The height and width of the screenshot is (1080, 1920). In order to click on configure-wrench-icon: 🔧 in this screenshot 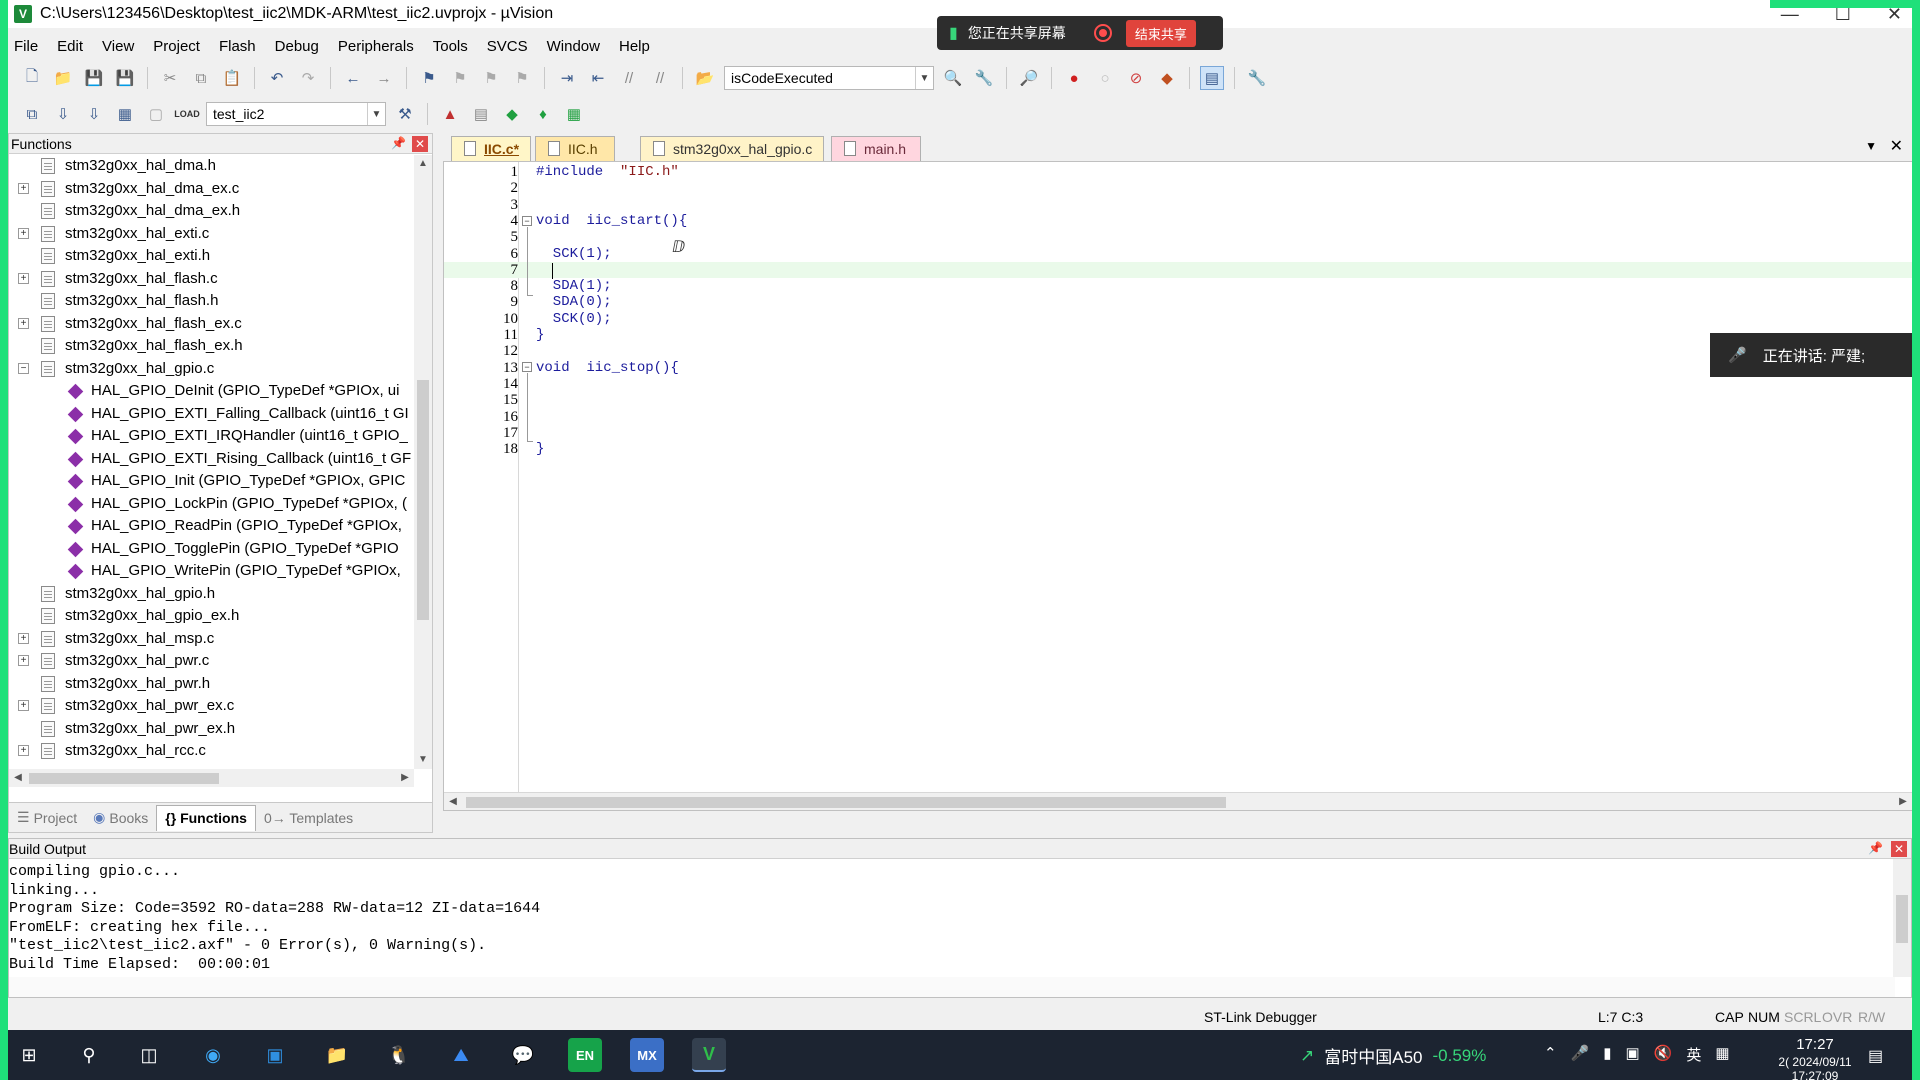, I will do `click(1257, 78)`.